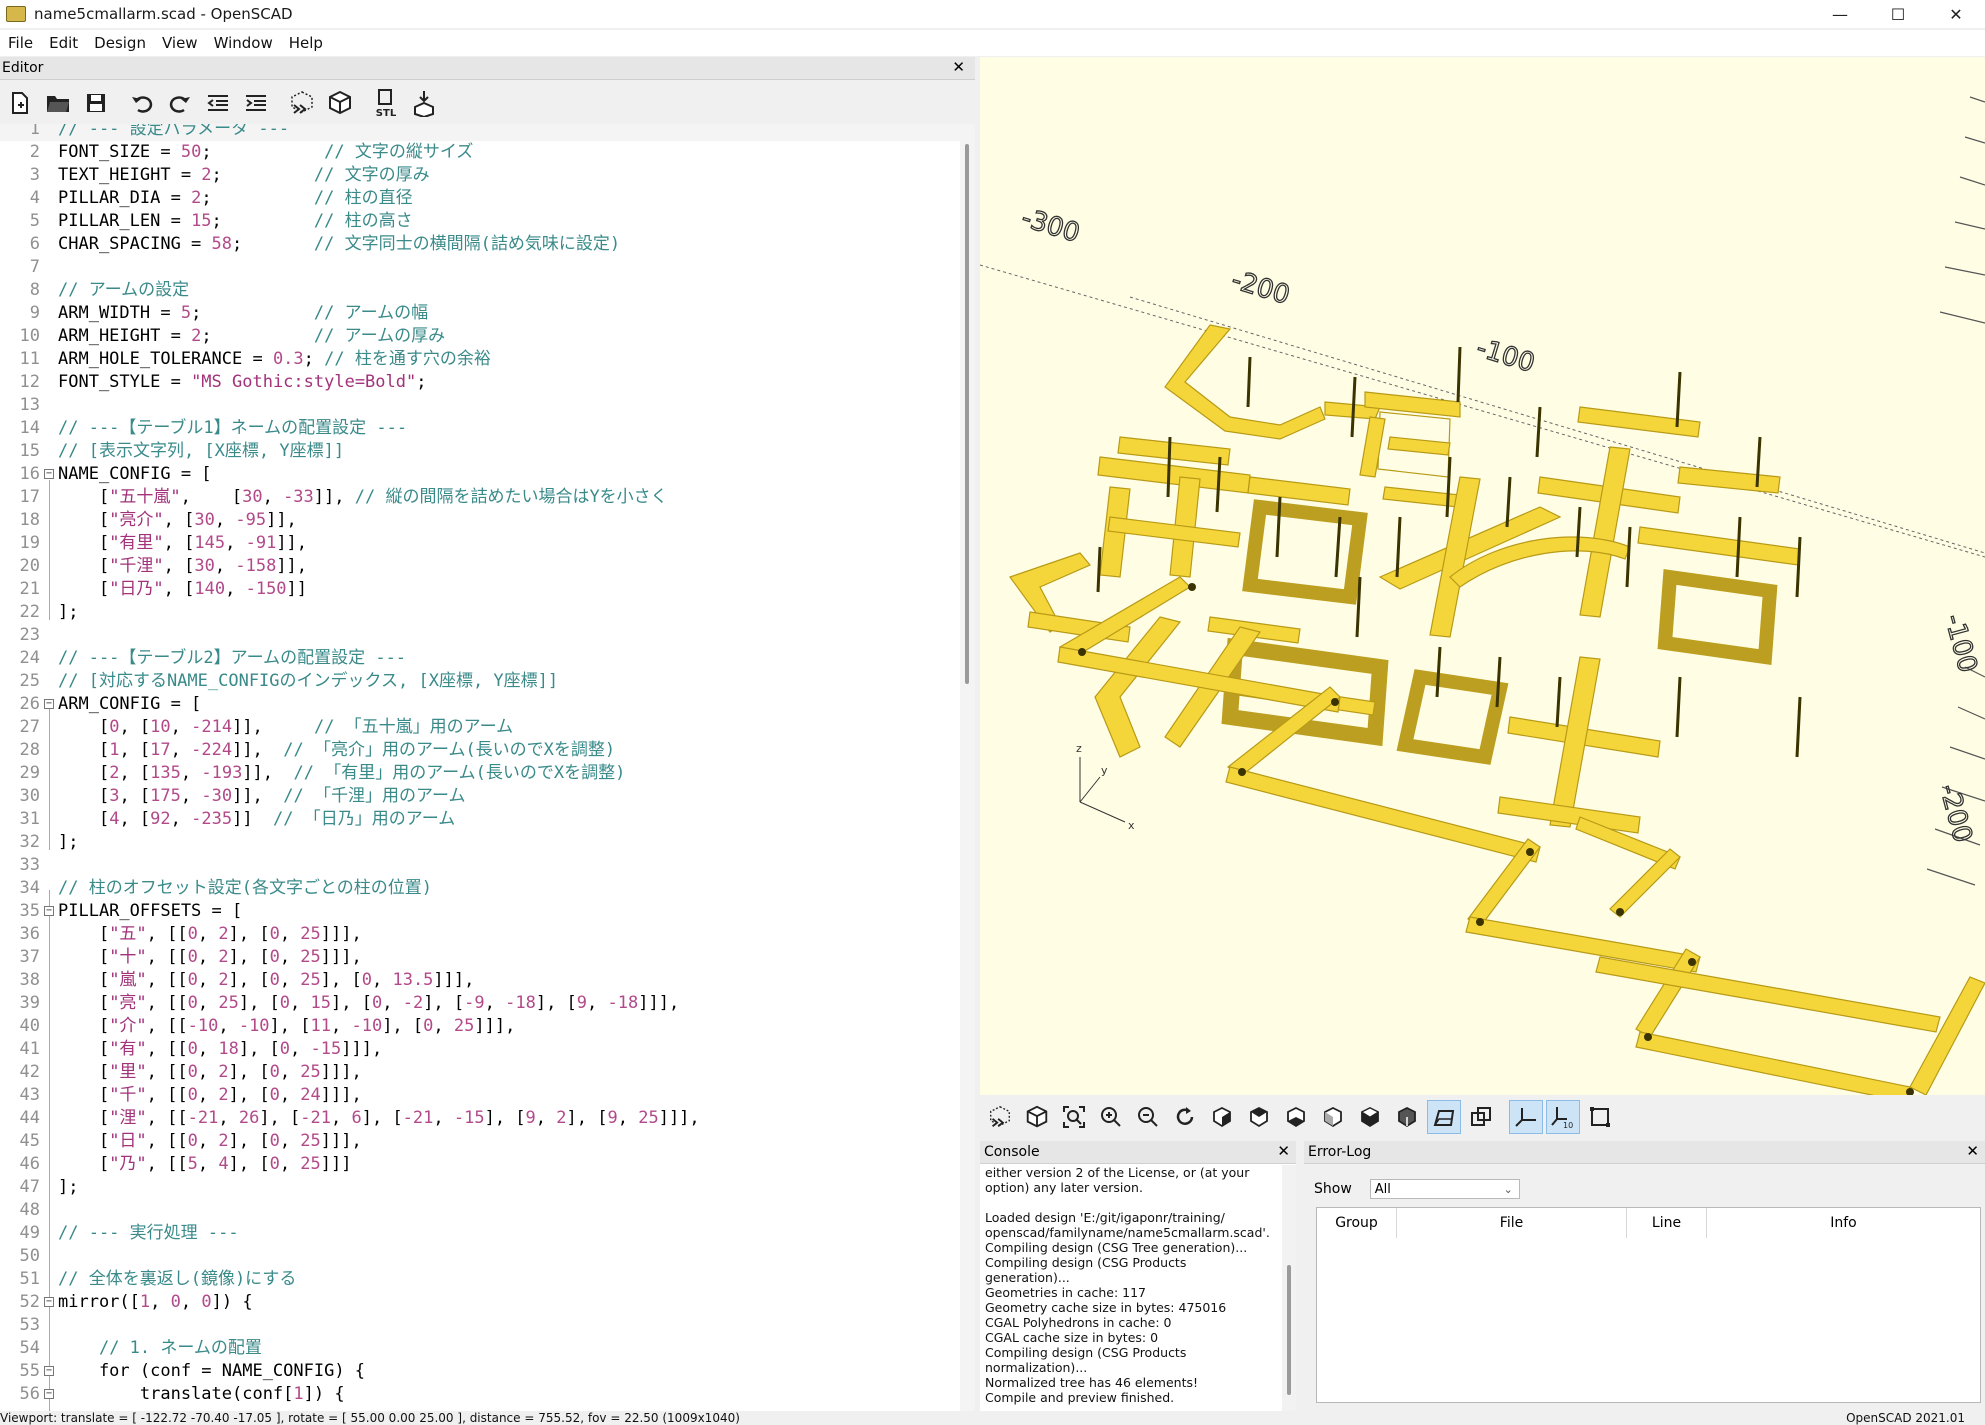  What do you see at coordinates (1185, 1117) in the screenshot?
I see `reset-view-icon` at bounding box center [1185, 1117].